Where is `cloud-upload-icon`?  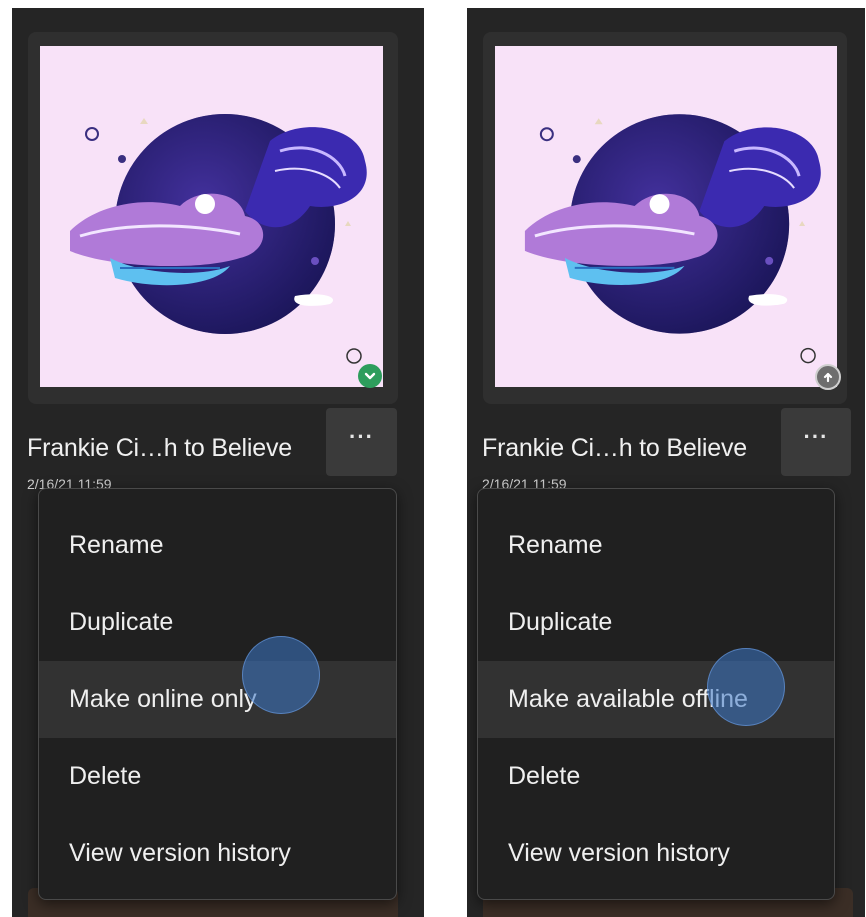
cloud-upload-icon is located at coordinates (828, 377).